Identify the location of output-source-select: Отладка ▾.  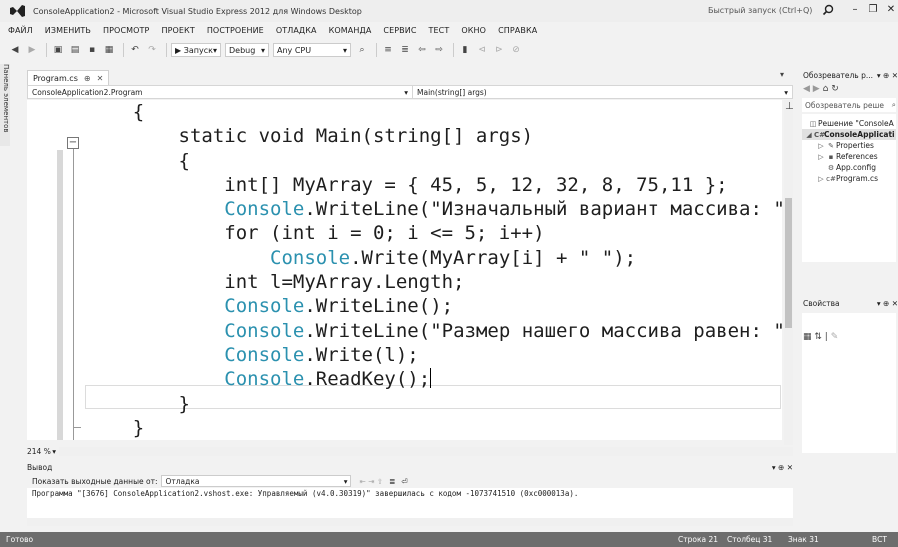
(256, 481).